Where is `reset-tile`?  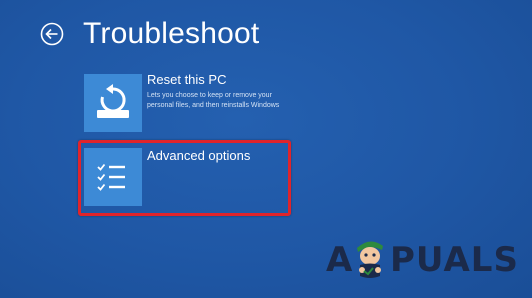 reset-tile is located at coordinates (113, 103).